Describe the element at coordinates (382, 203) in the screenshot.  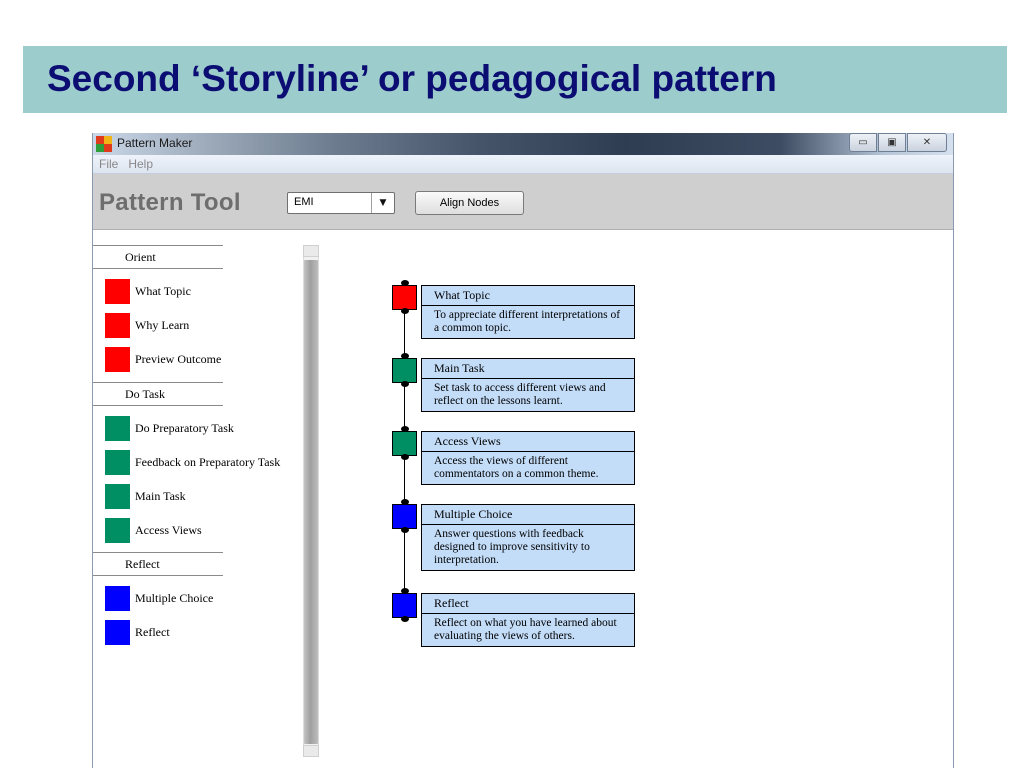
I see `chevron-down-icon: ▼` at that location.